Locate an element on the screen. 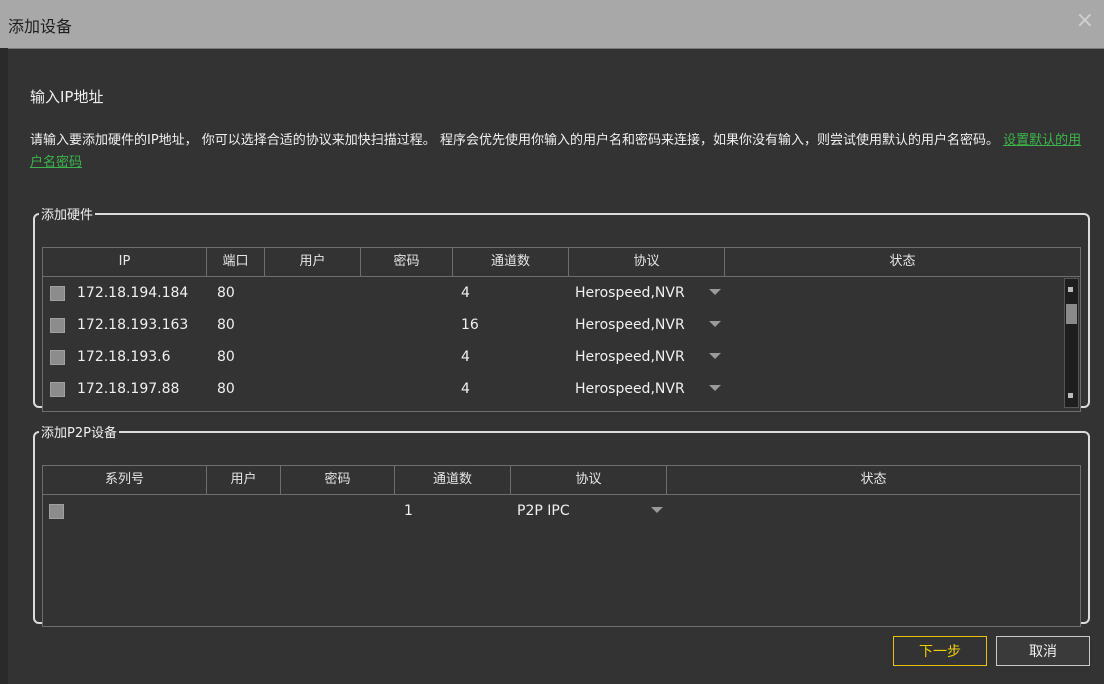 This screenshot has height=684, width=1104. channels-cell: 1 is located at coordinates (408, 511).